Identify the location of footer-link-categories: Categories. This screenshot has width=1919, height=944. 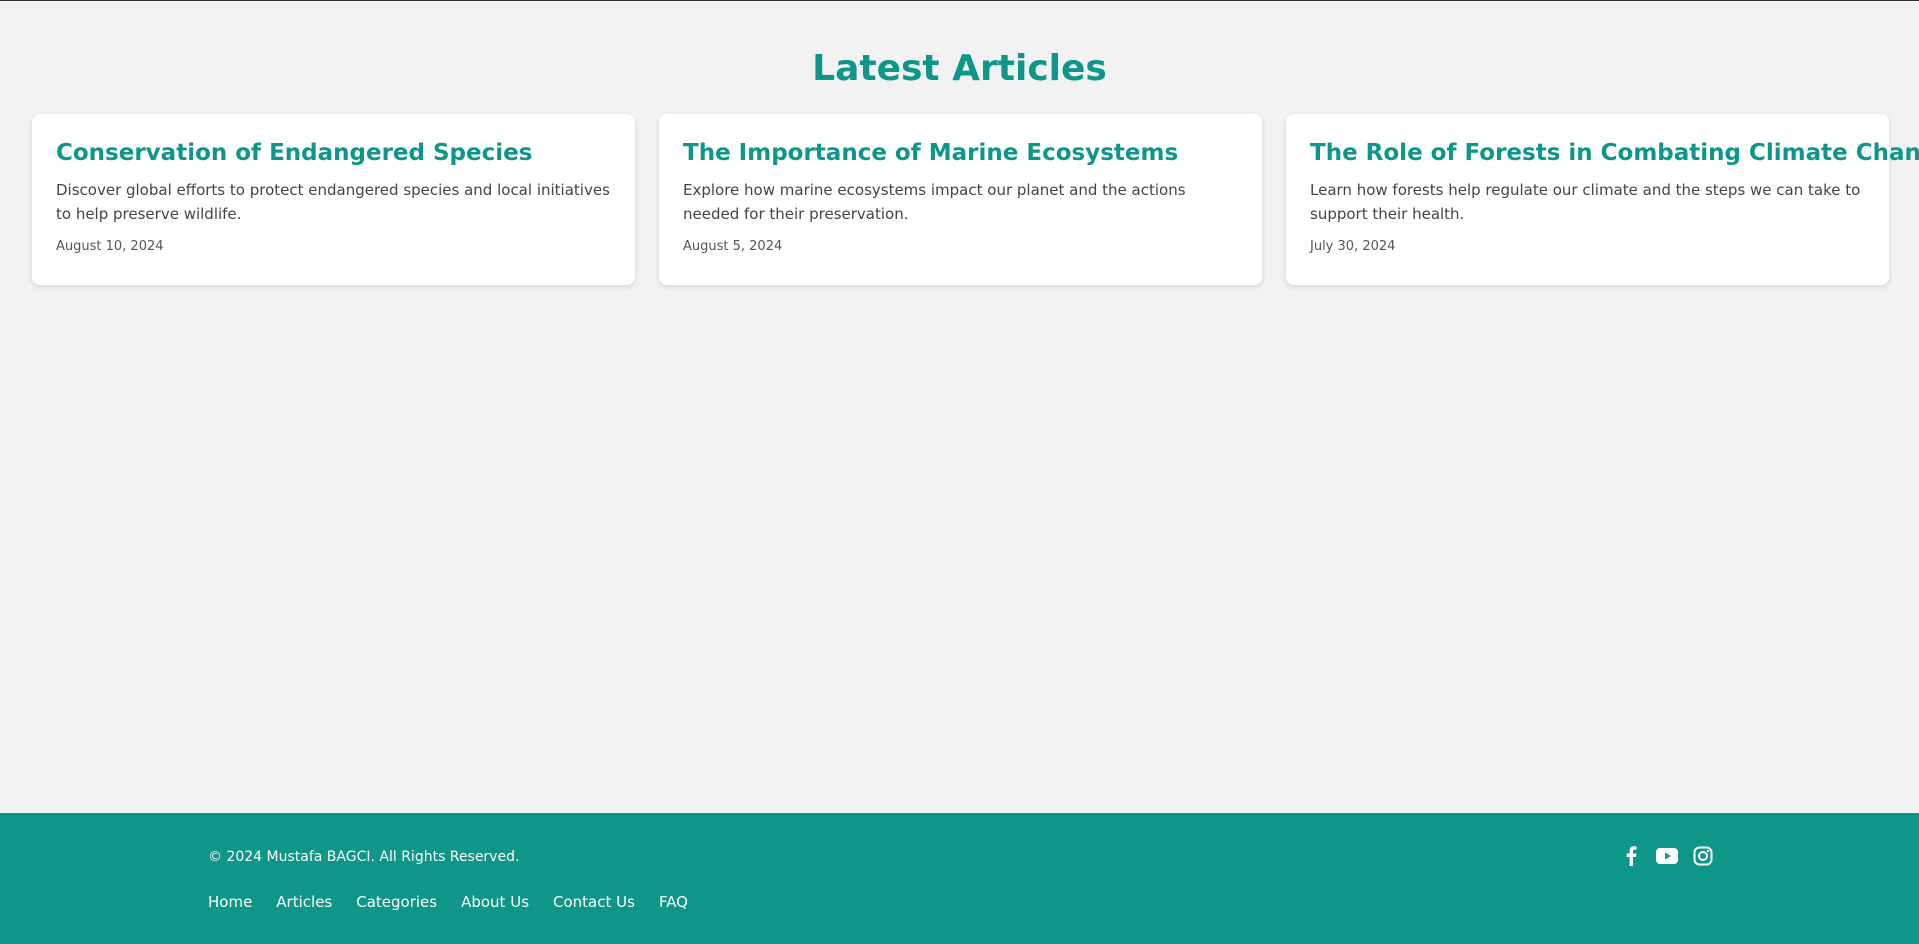
(396, 902).